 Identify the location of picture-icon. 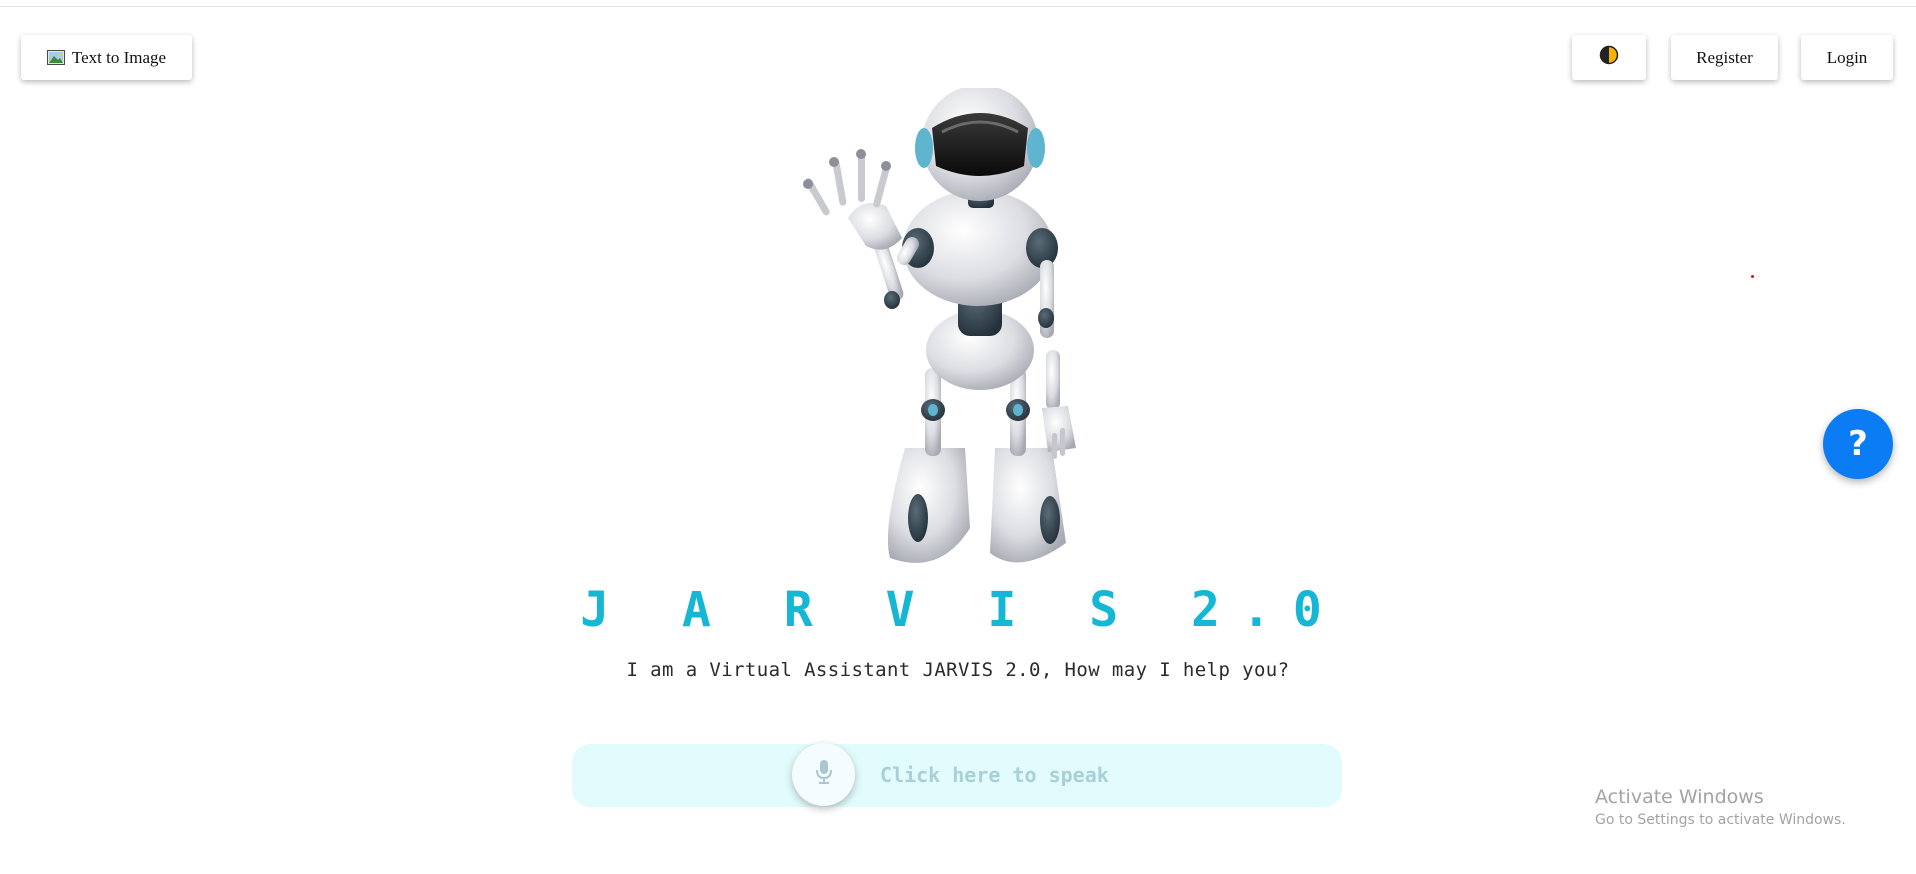
(55, 57).